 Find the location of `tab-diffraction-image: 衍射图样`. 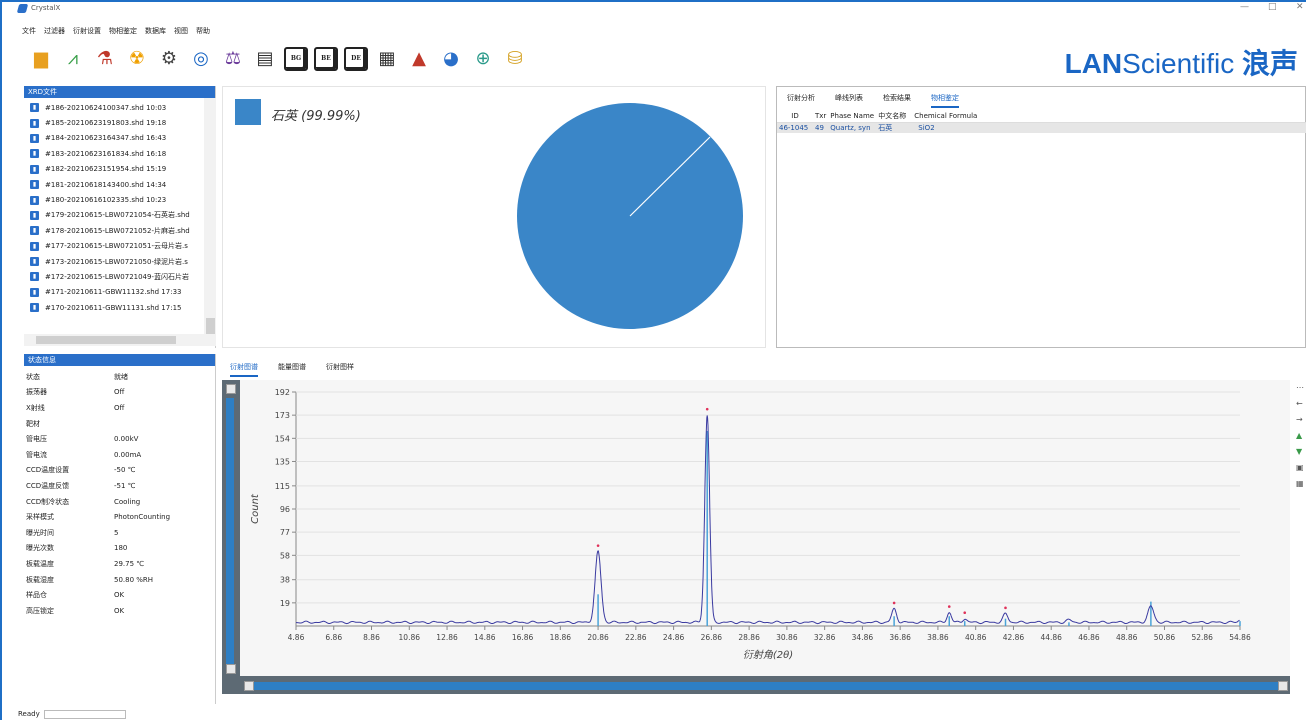

tab-diffraction-image: 衍射图样 is located at coordinates (340, 369).